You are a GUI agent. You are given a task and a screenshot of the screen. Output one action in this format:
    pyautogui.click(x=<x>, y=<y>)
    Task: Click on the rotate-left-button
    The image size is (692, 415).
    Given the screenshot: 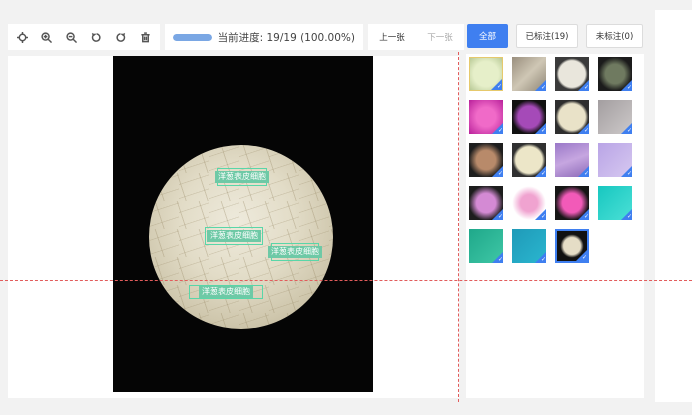 What is the action you would take?
    pyautogui.click(x=96, y=37)
    